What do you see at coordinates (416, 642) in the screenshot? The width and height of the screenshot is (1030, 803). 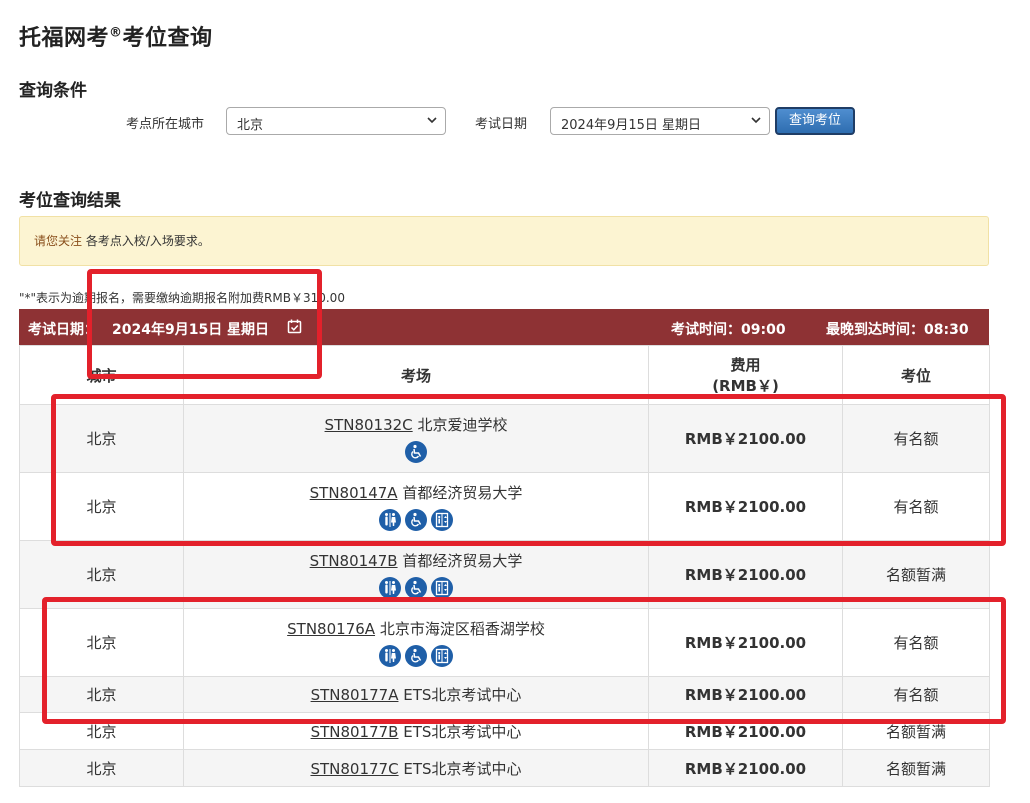 I see `row-center: STN80176A 北京市海淀区稻香湖学校` at bounding box center [416, 642].